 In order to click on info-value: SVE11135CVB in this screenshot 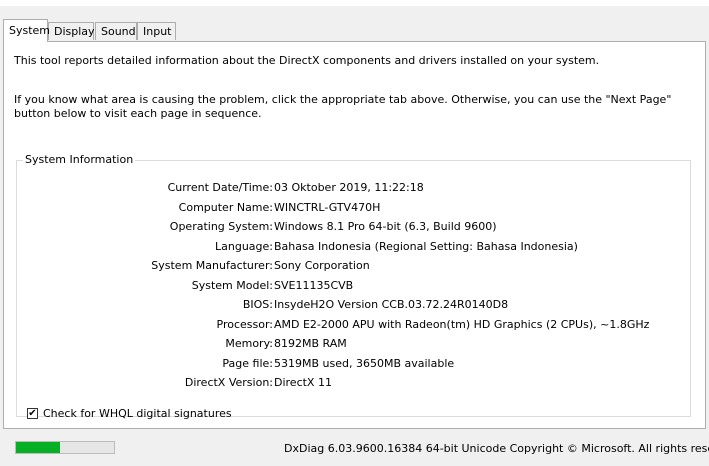, I will do `click(314, 285)`.